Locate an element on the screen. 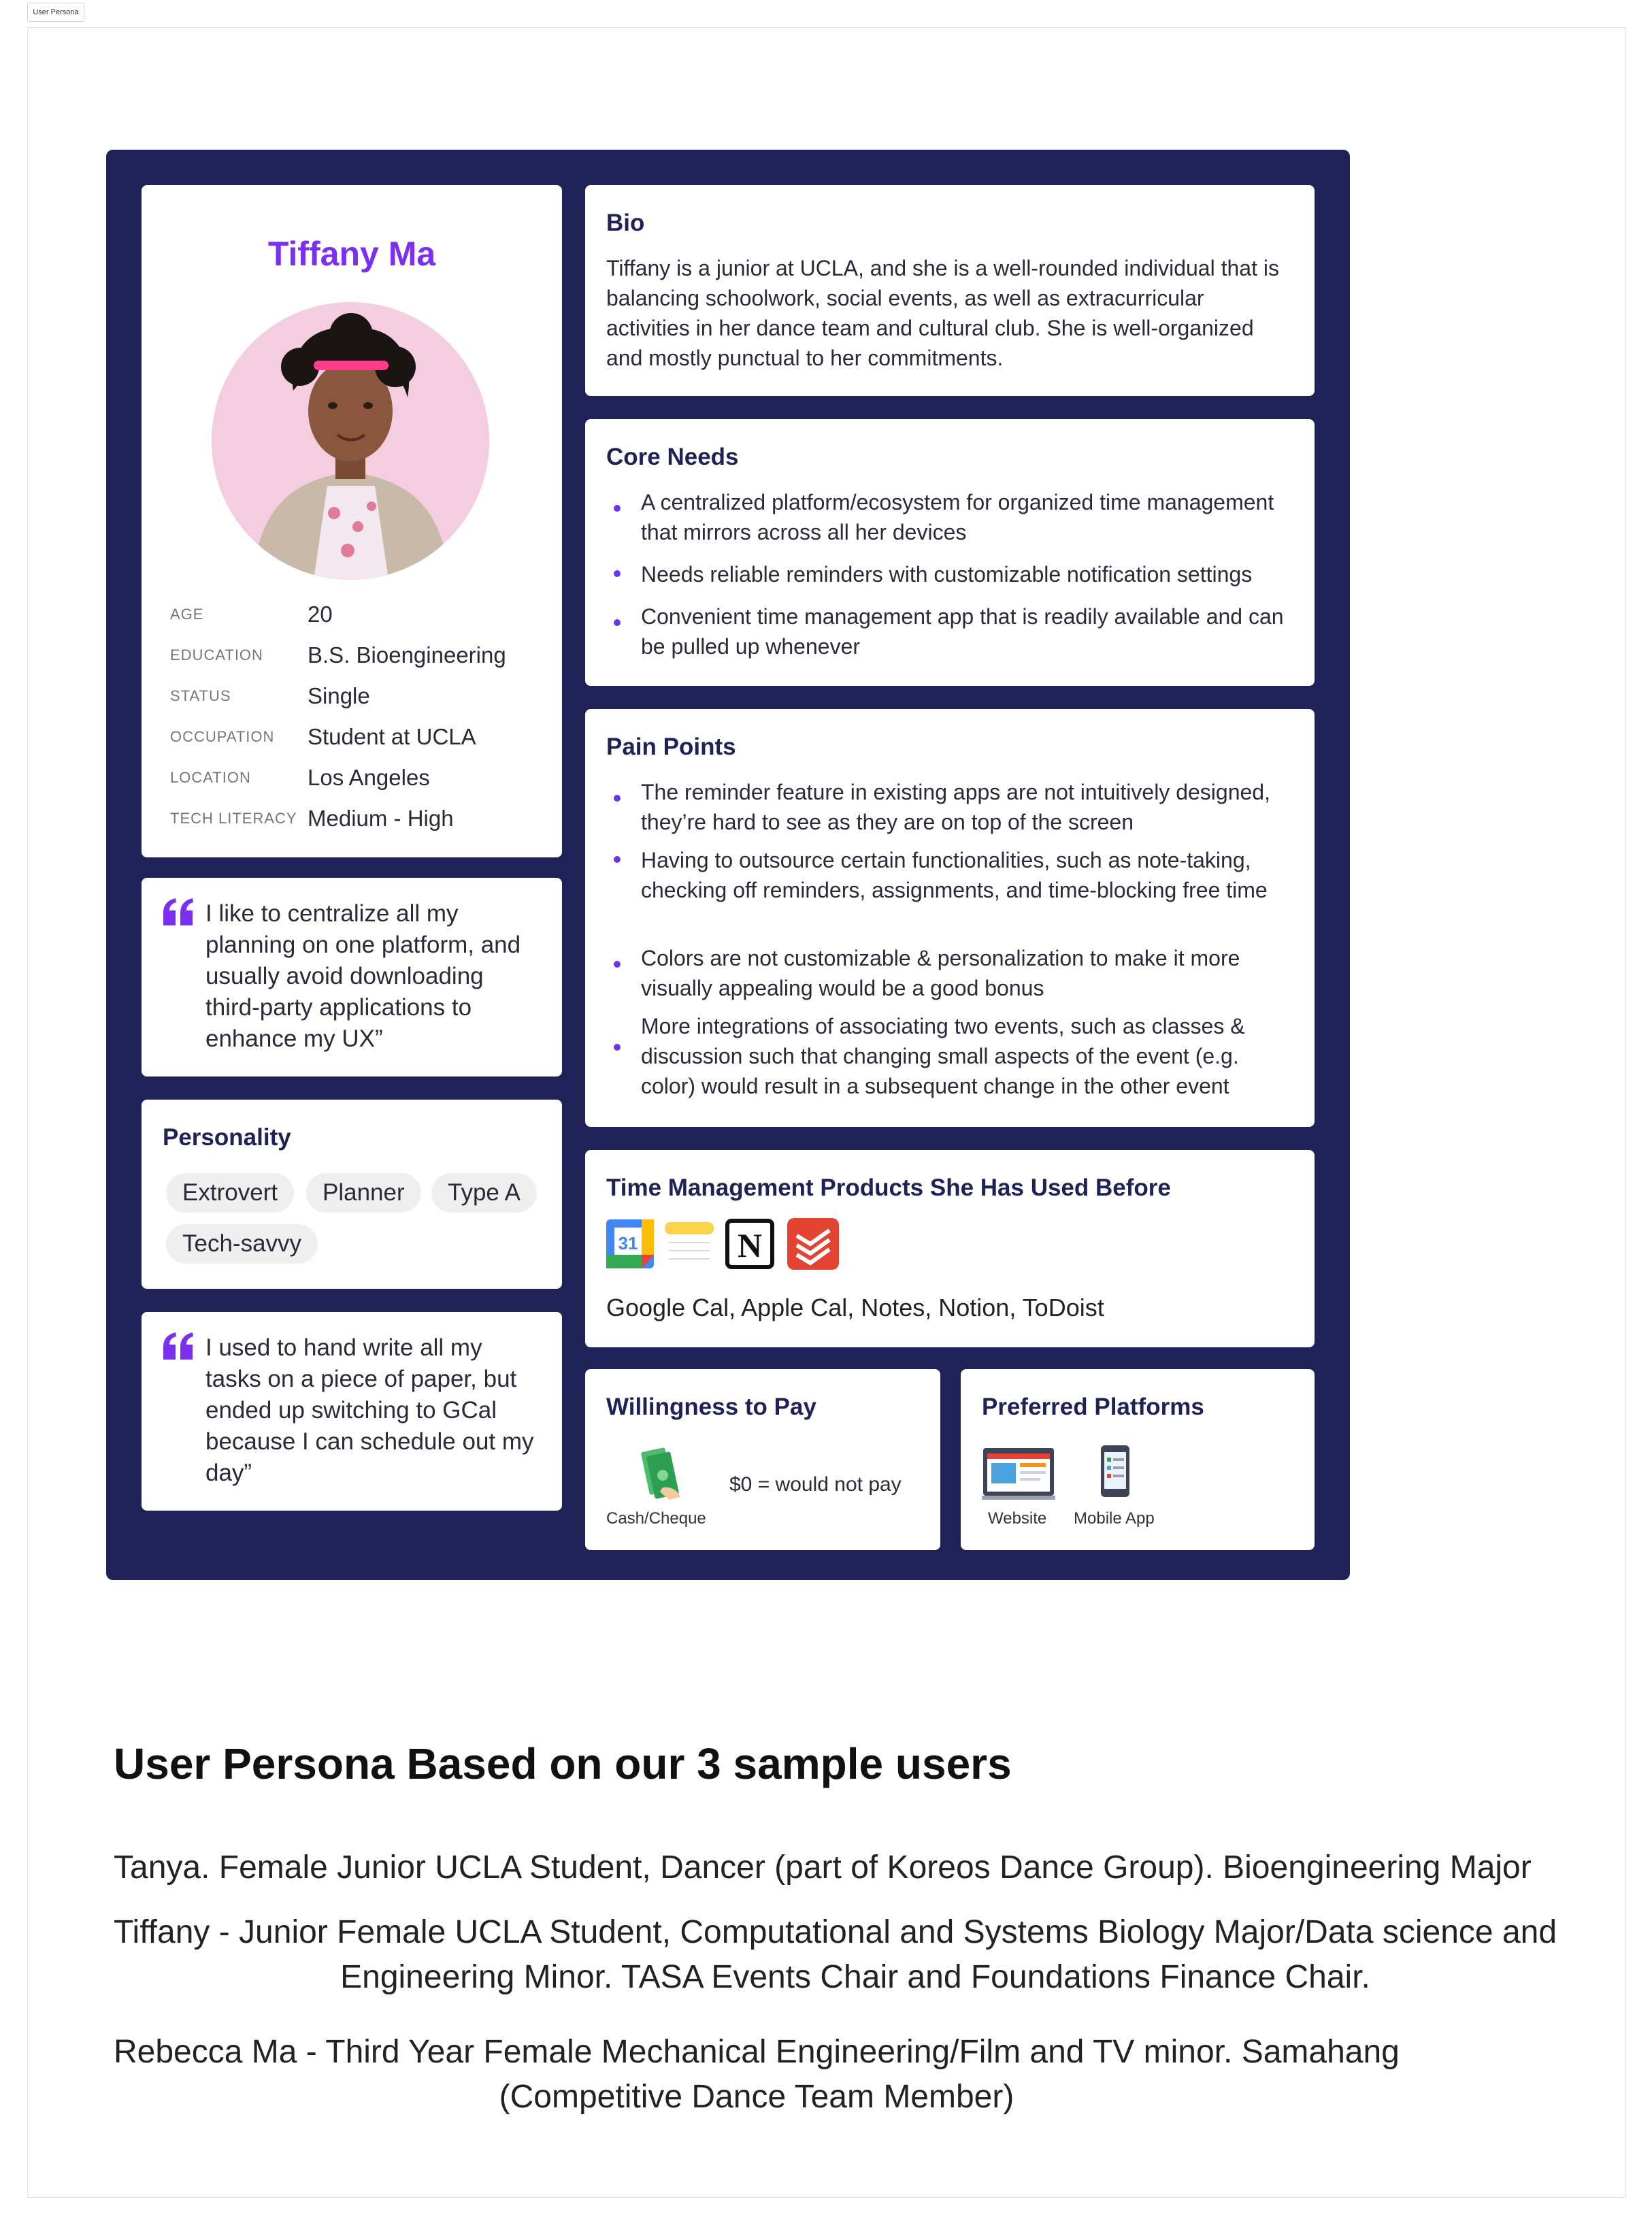 Image resolution: width=1652 pixels, height=2219 pixels. personality-tag-extrovert: Extrovert is located at coordinates (230, 1193).